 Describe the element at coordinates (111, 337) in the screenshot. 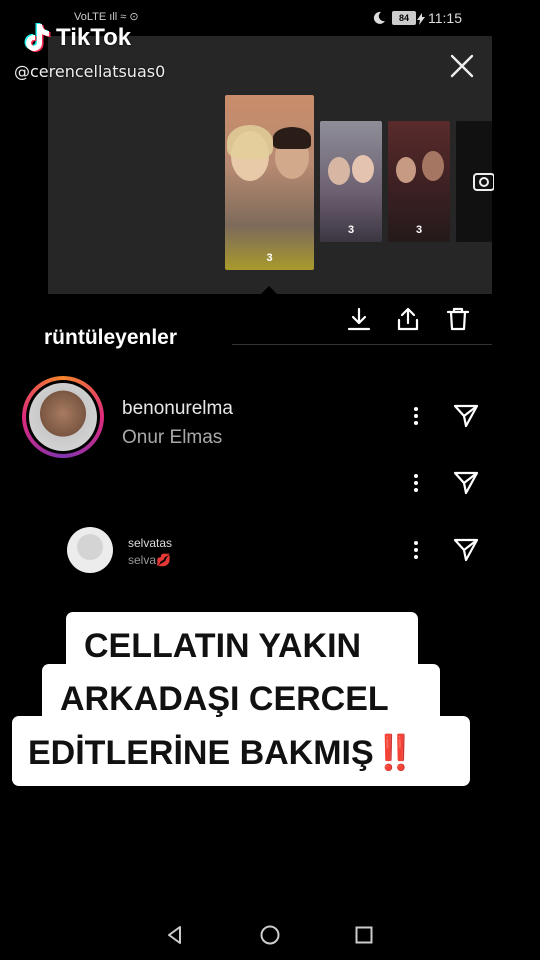

I see `viewers-title: rüntüleyenler` at that location.